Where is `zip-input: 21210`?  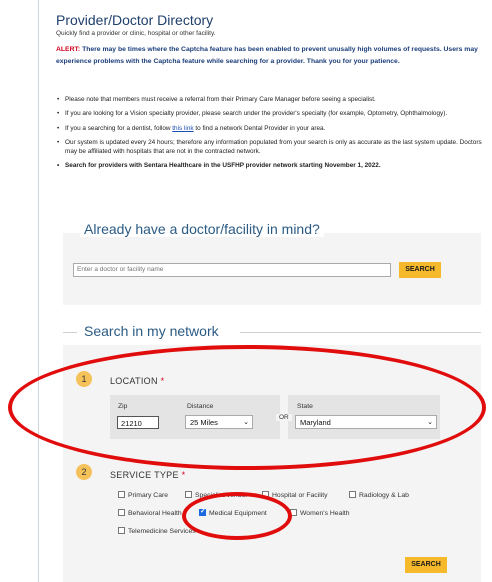
zip-input: 21210 is located at coordinates (138, 422).